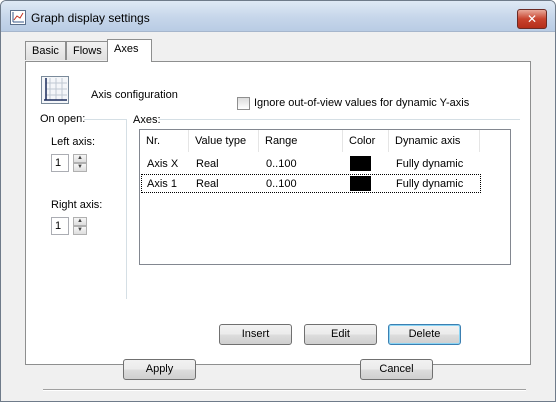 The height and width of the screenshot is (402, 556). I want to click on right-axis-input: 1, so click(60, 226).